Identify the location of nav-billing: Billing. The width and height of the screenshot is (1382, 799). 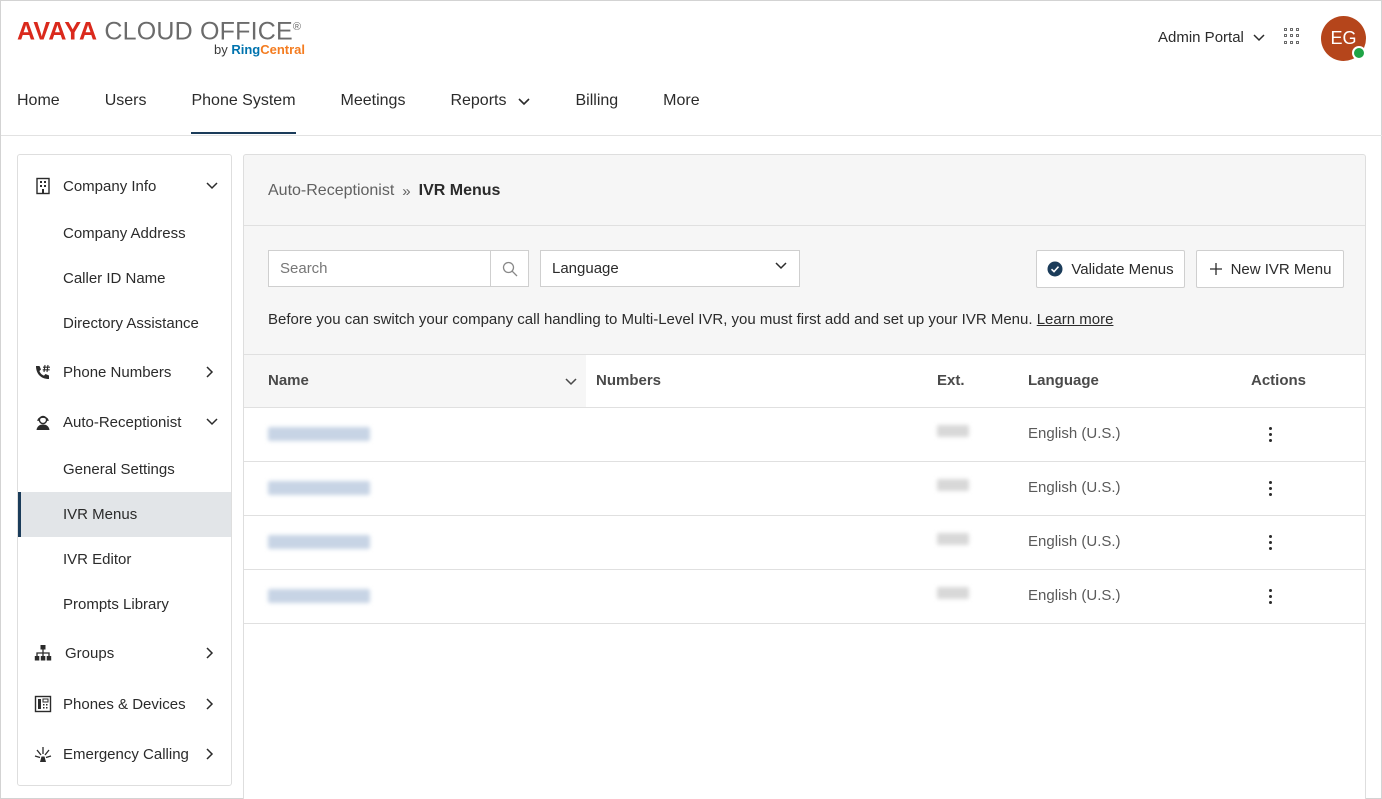
(596, 112).